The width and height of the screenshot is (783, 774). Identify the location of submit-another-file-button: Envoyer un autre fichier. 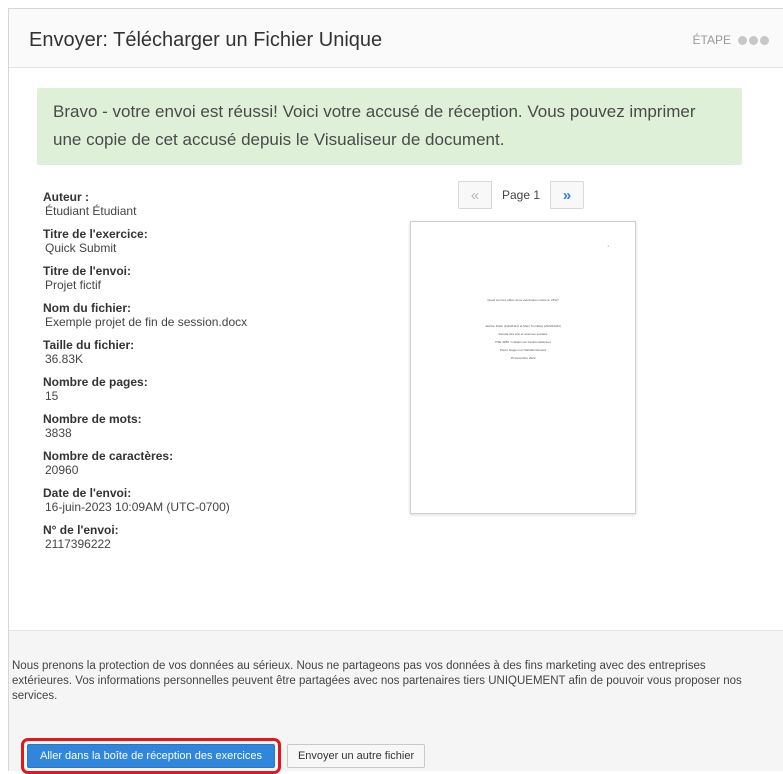
(356, 756).